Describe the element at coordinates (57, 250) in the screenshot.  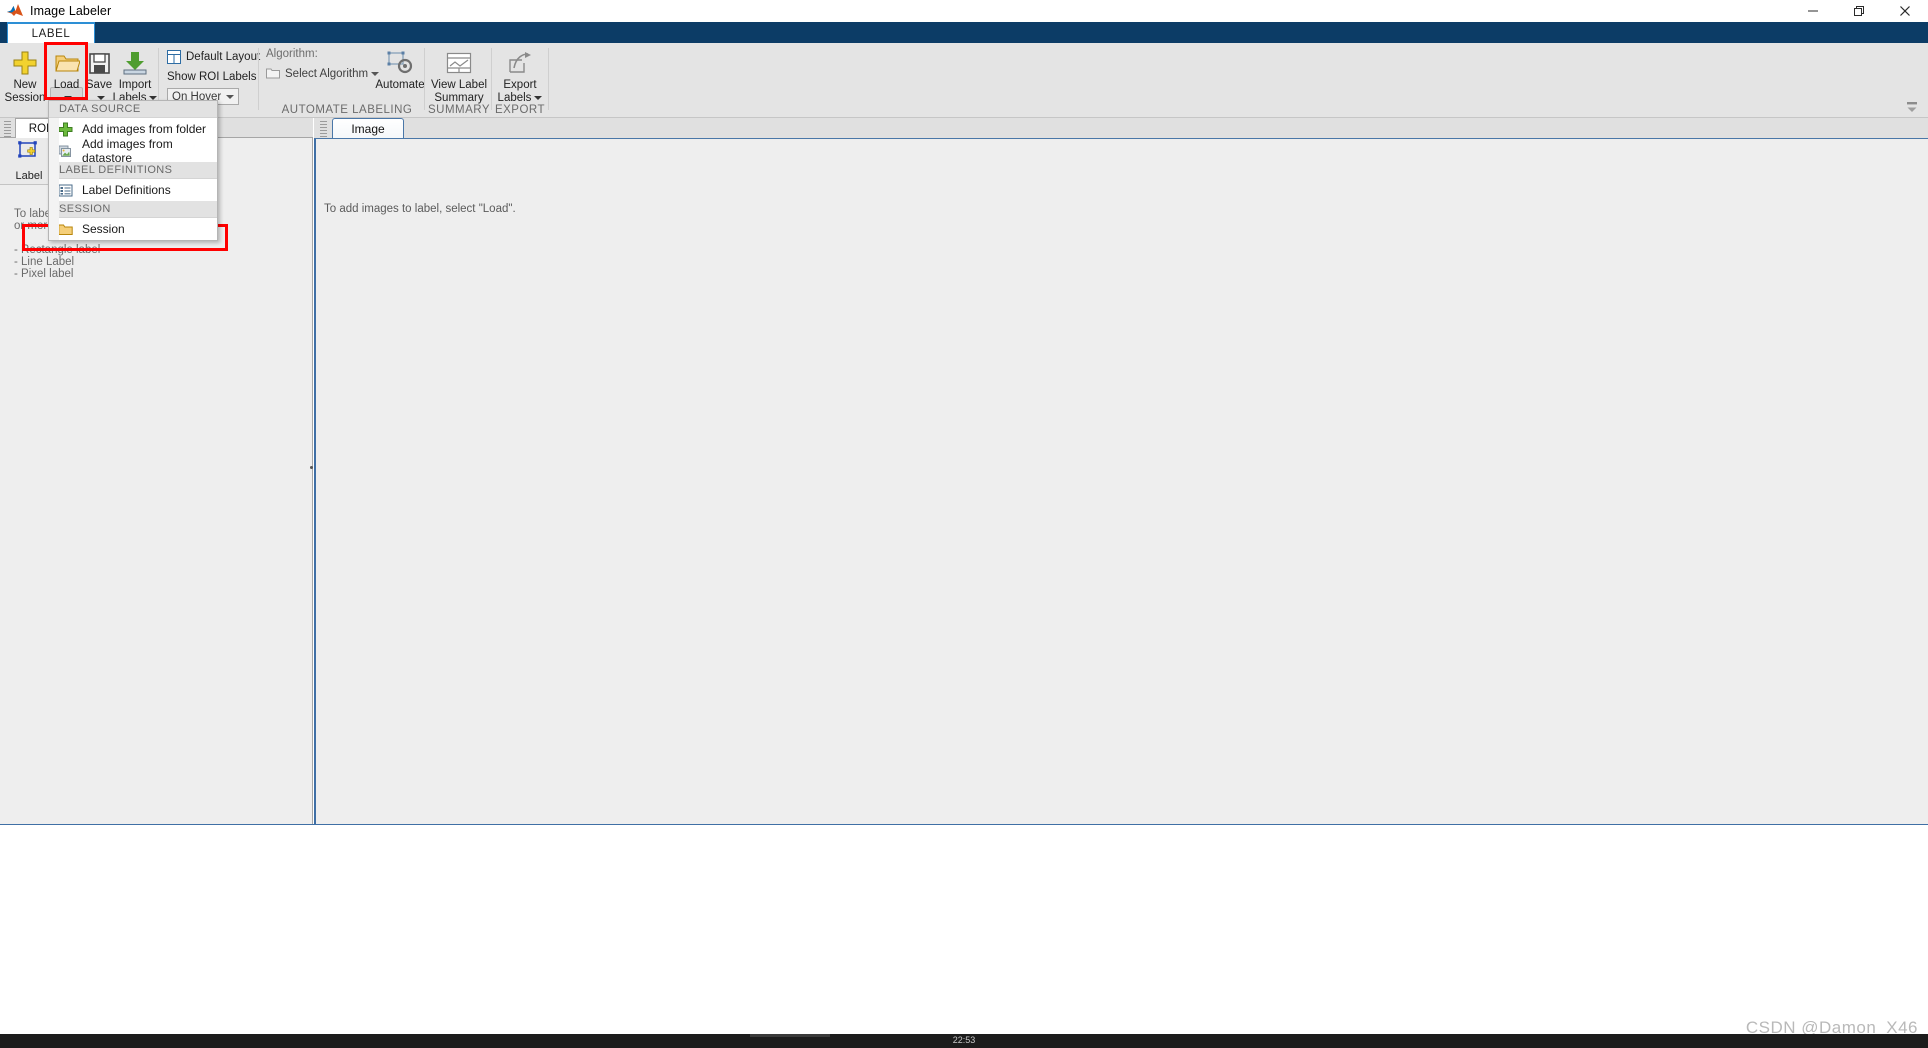
I see `help-bullet-0: - Rectangle label` at that location.